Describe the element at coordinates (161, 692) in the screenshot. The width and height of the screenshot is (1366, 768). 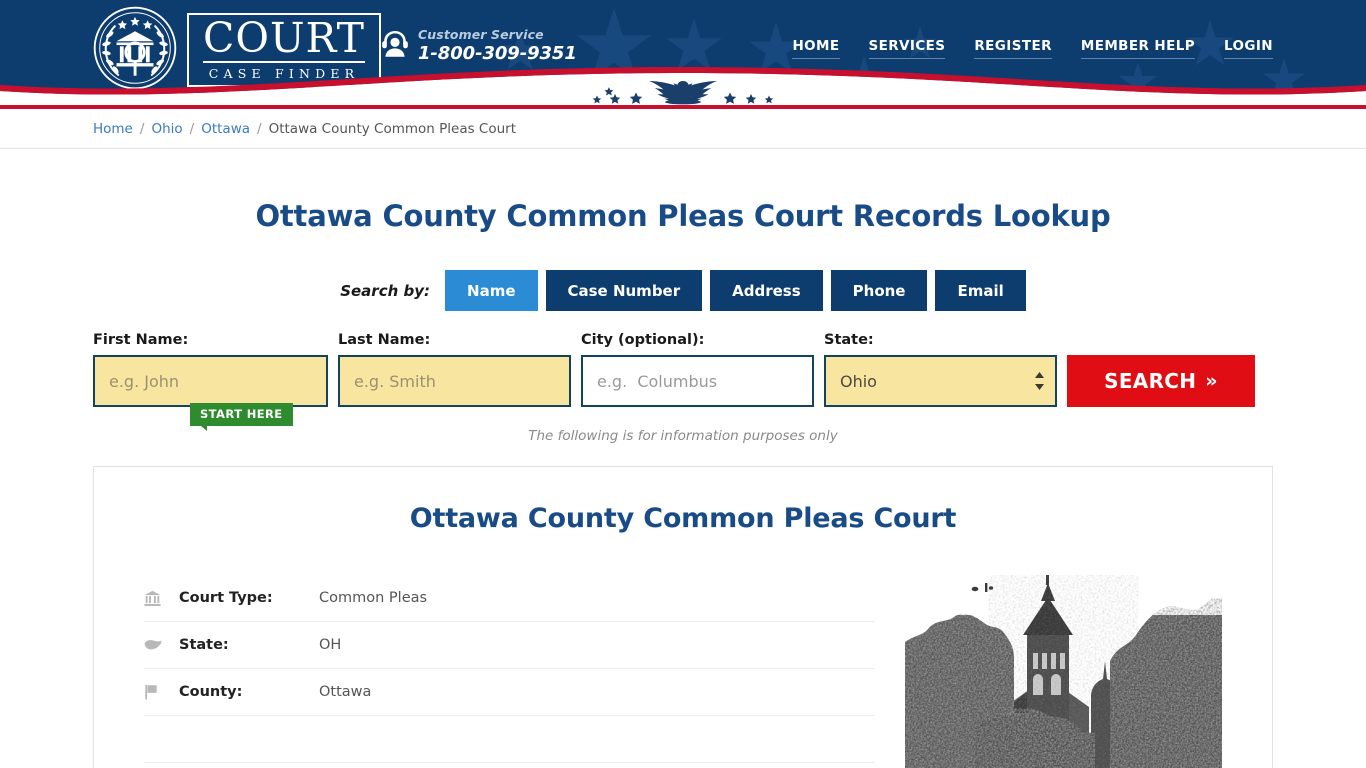
I see `flag-icon` at that location.